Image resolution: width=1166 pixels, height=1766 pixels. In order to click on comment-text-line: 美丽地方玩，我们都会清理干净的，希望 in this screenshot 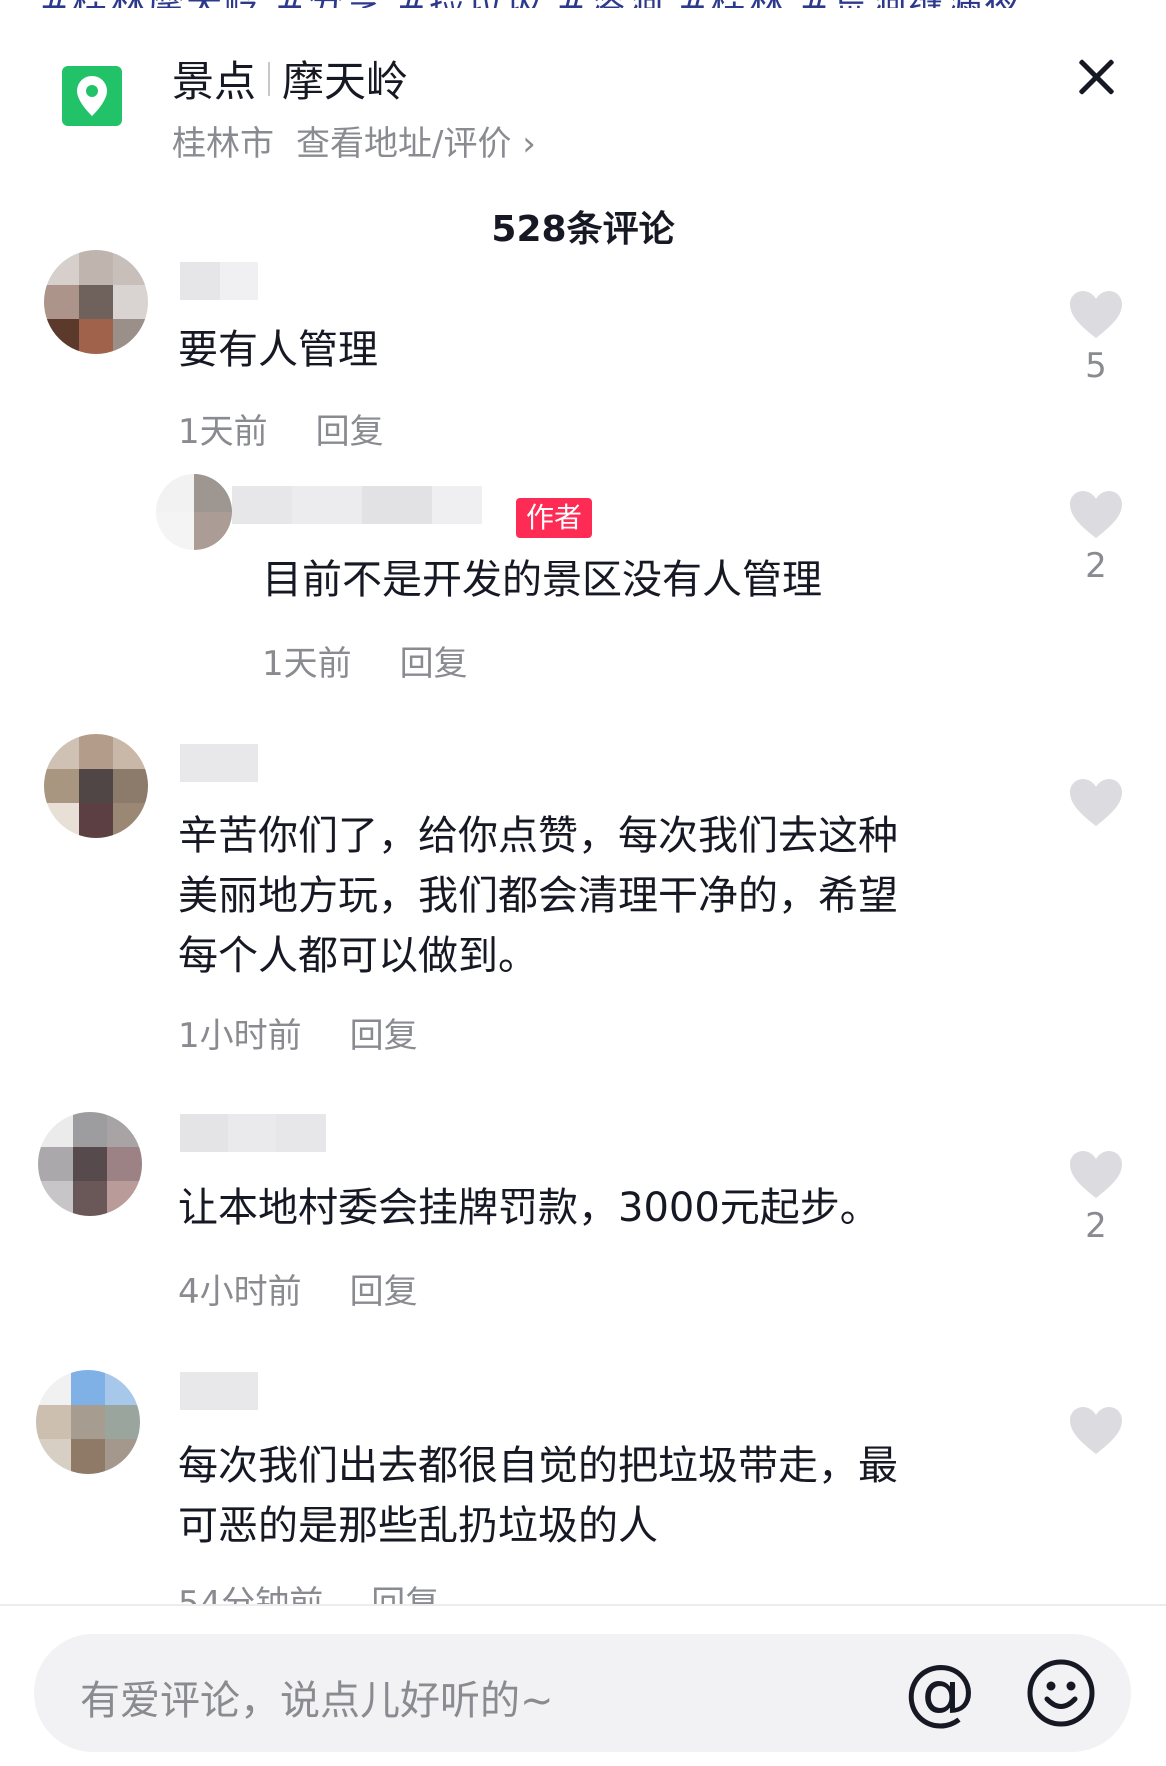, I will do `click(538, 896)`.